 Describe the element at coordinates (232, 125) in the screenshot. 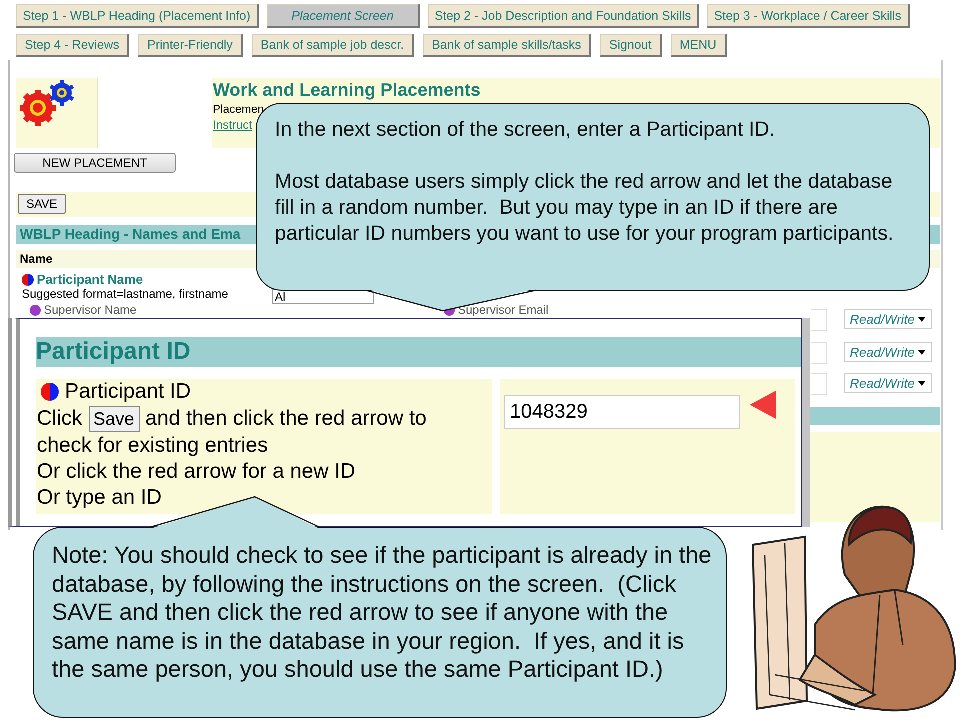

I see `instructions-link: Instruct` at that location.